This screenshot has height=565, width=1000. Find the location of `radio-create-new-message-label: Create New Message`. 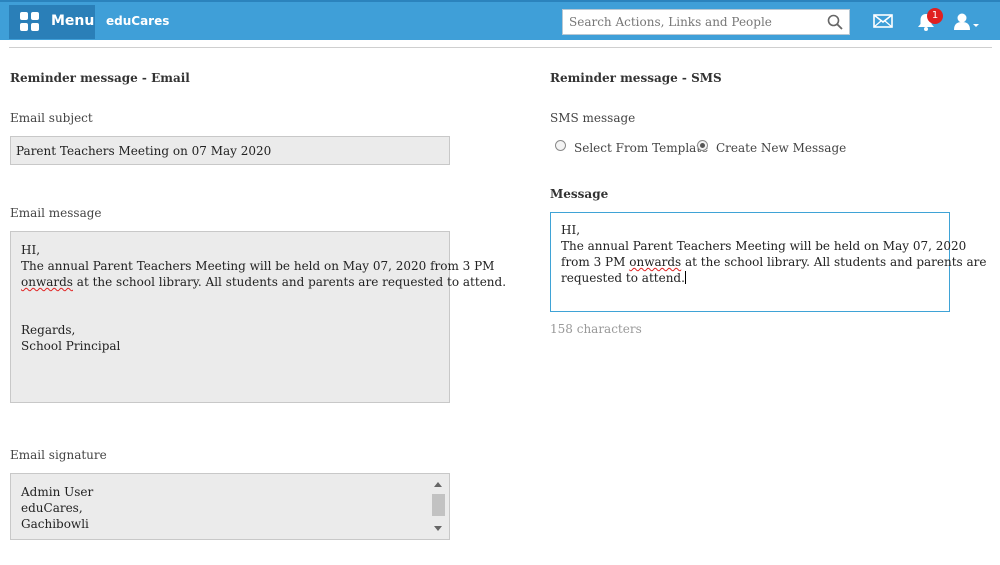

radio-create-new-message-label: Create New Message is located at coordinates (781, 148).